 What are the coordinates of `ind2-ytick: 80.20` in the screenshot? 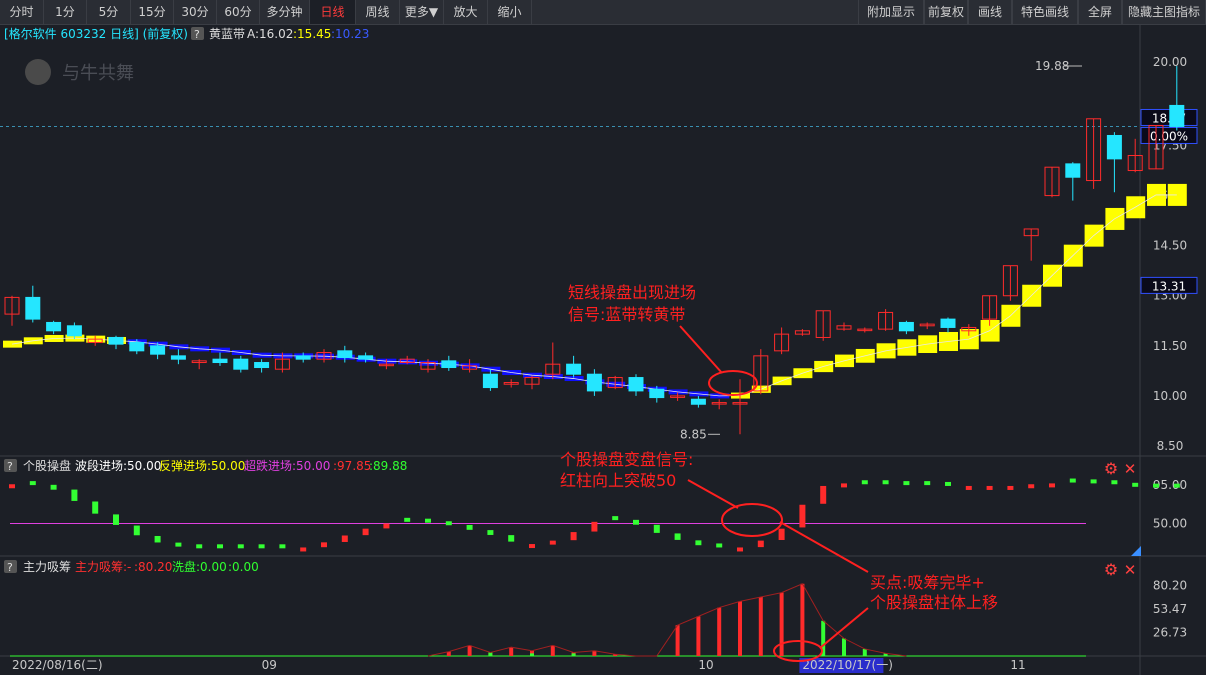 It's located at (1170, 585).